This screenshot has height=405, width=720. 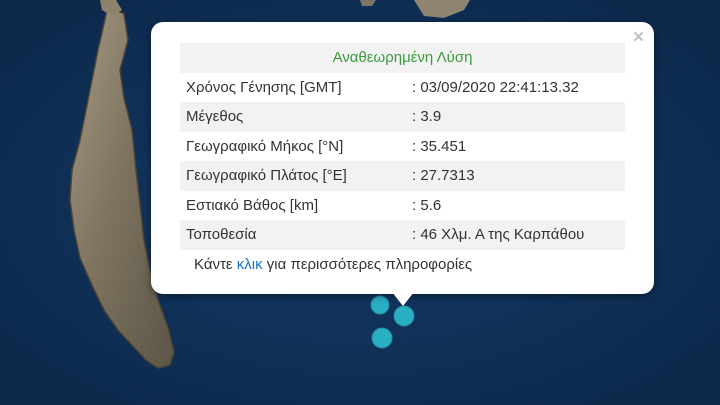 I want to click on table-row: Μέγεθος : 3.9, so click(x=402, y=117).